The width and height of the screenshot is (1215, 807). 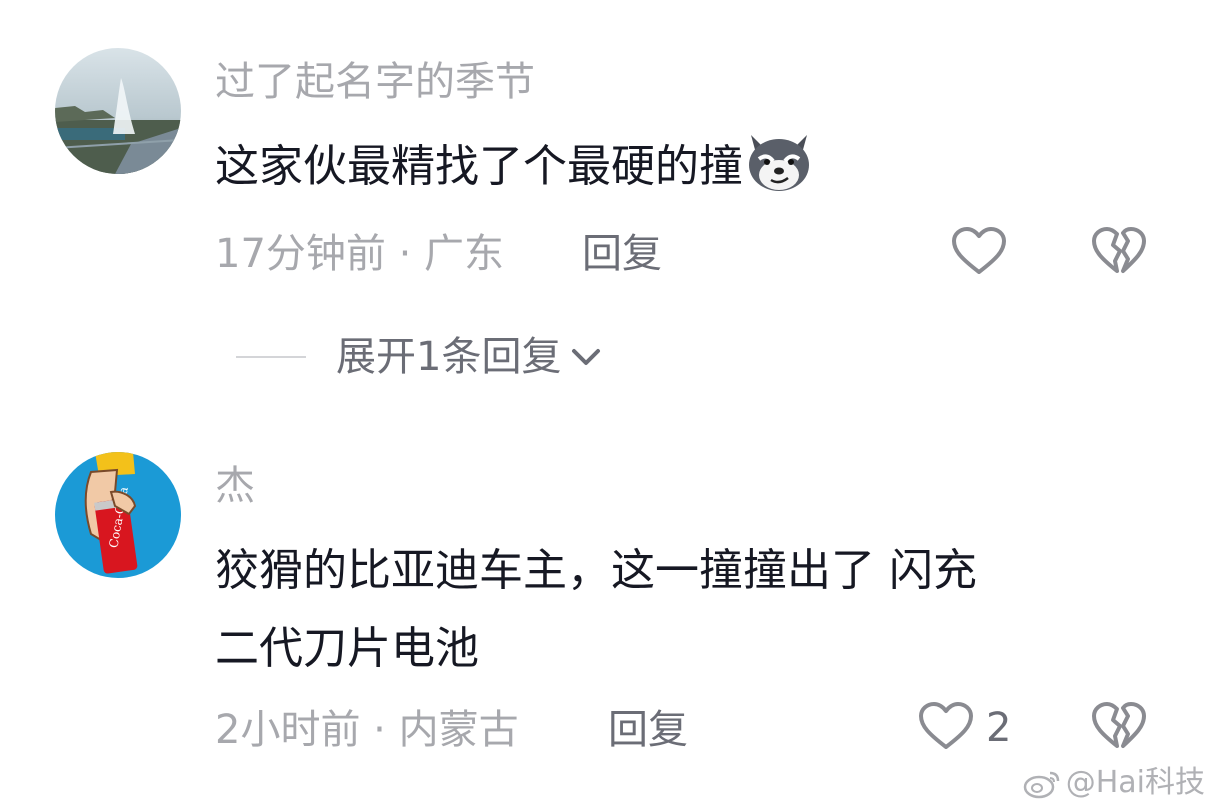 What do you see at coordinates (347, 648) in the screenshot?
I see `comment-text-line: 二代刀片电池` at bounding box center [347, 648].